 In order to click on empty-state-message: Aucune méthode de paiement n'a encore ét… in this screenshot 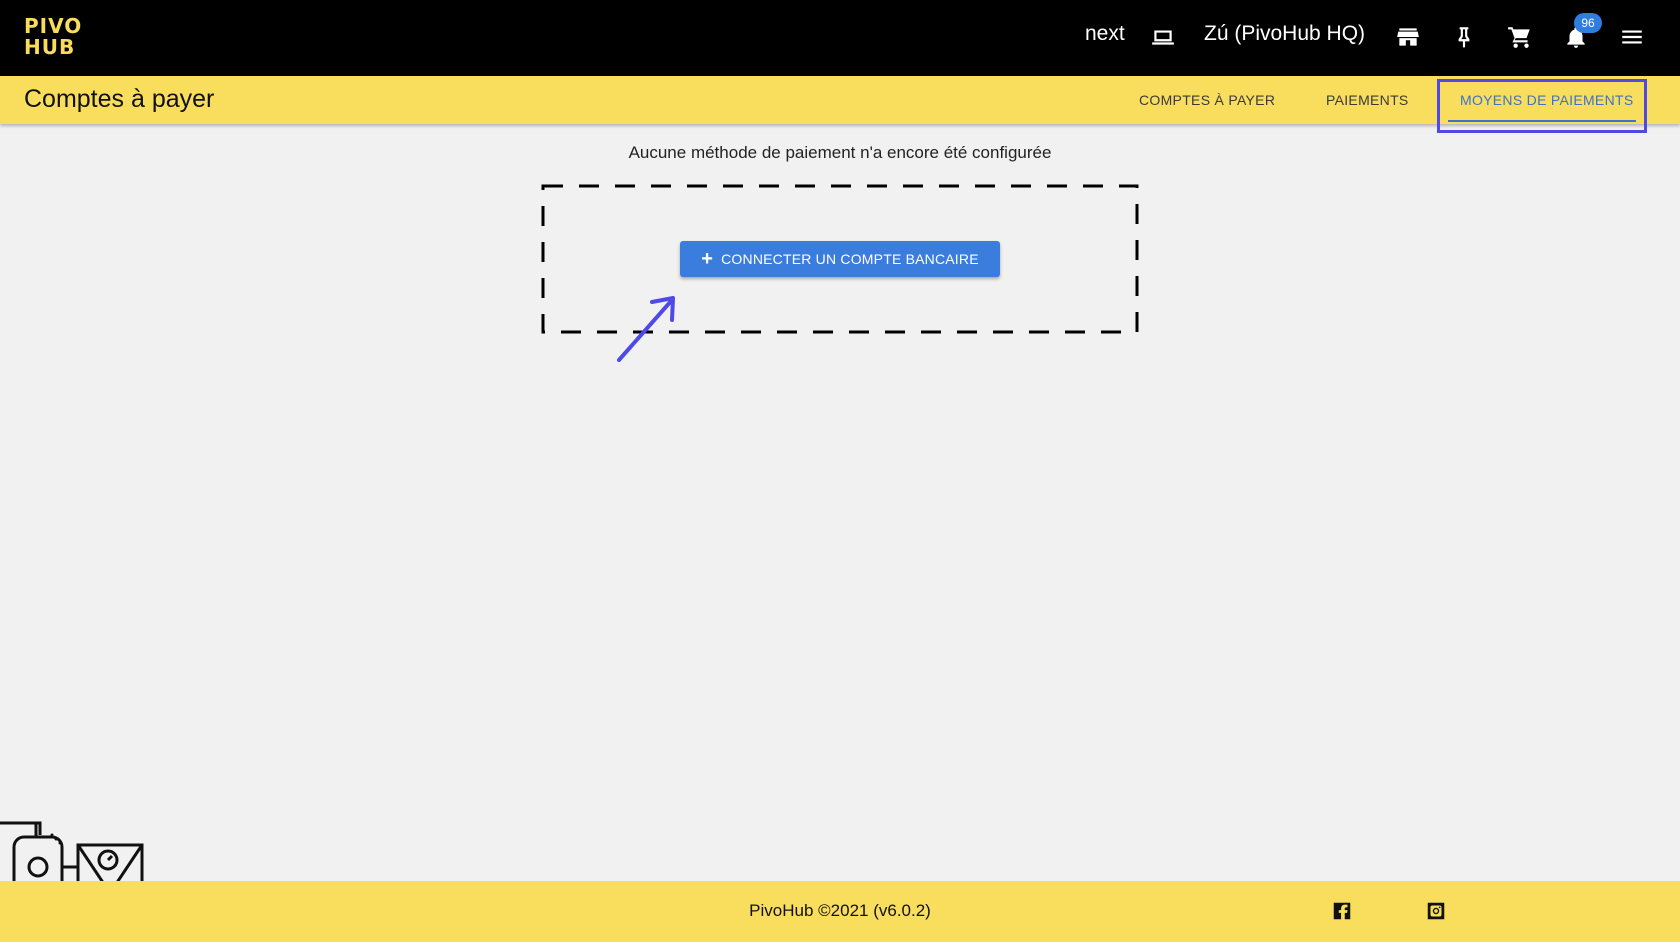, I will do `click(840, 152)`.